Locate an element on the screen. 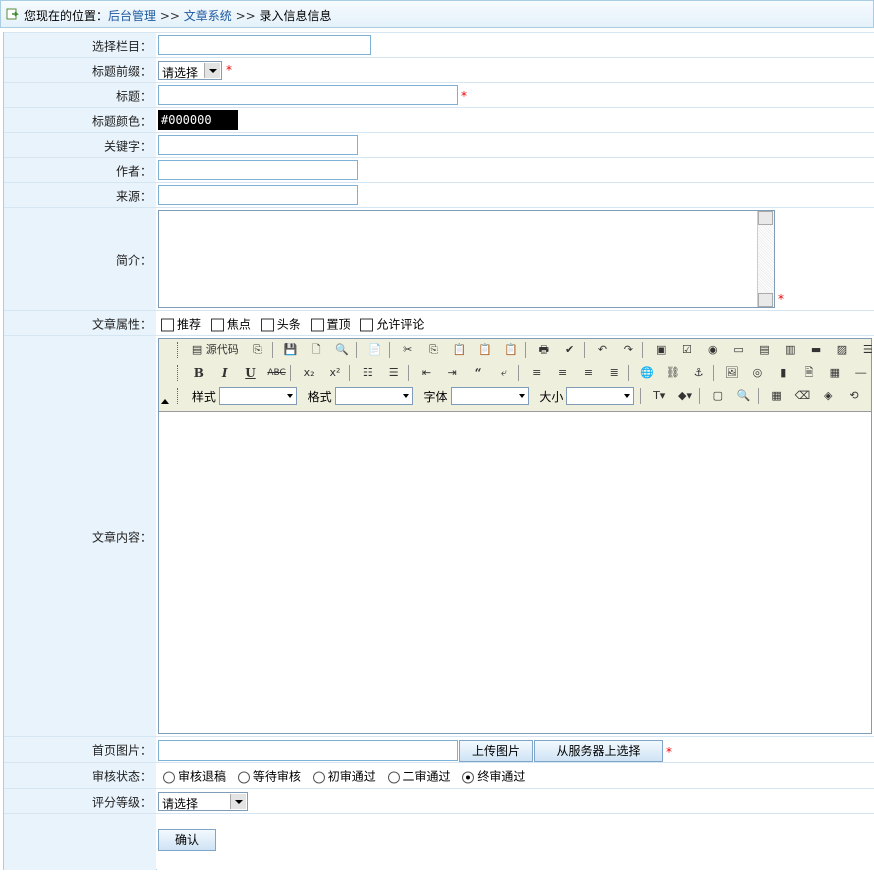 The width and height of the screenshot is (874, 873). new-page-icon: 🗋 is located at coordinates (316, 350).